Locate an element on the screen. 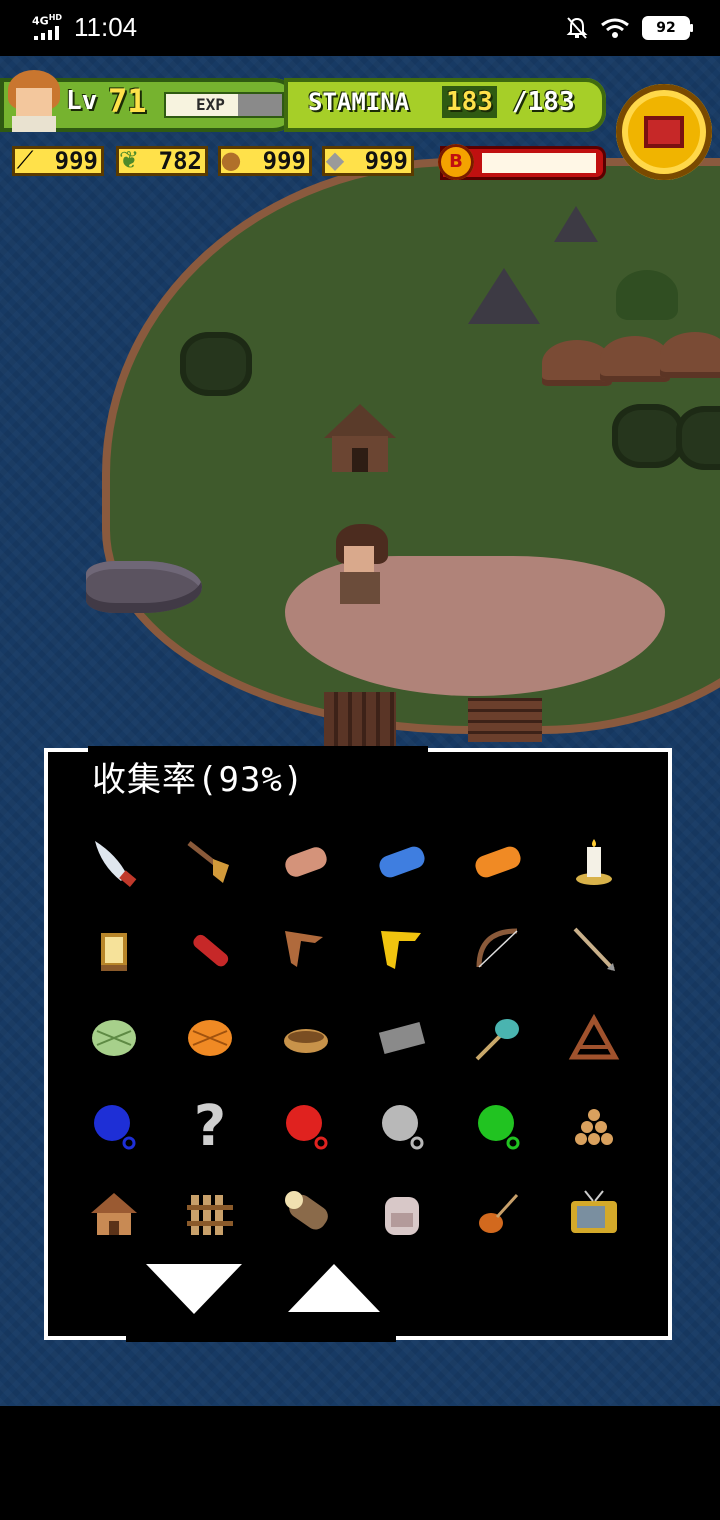  exp-label: EXP is located at coordinates (210, 104).